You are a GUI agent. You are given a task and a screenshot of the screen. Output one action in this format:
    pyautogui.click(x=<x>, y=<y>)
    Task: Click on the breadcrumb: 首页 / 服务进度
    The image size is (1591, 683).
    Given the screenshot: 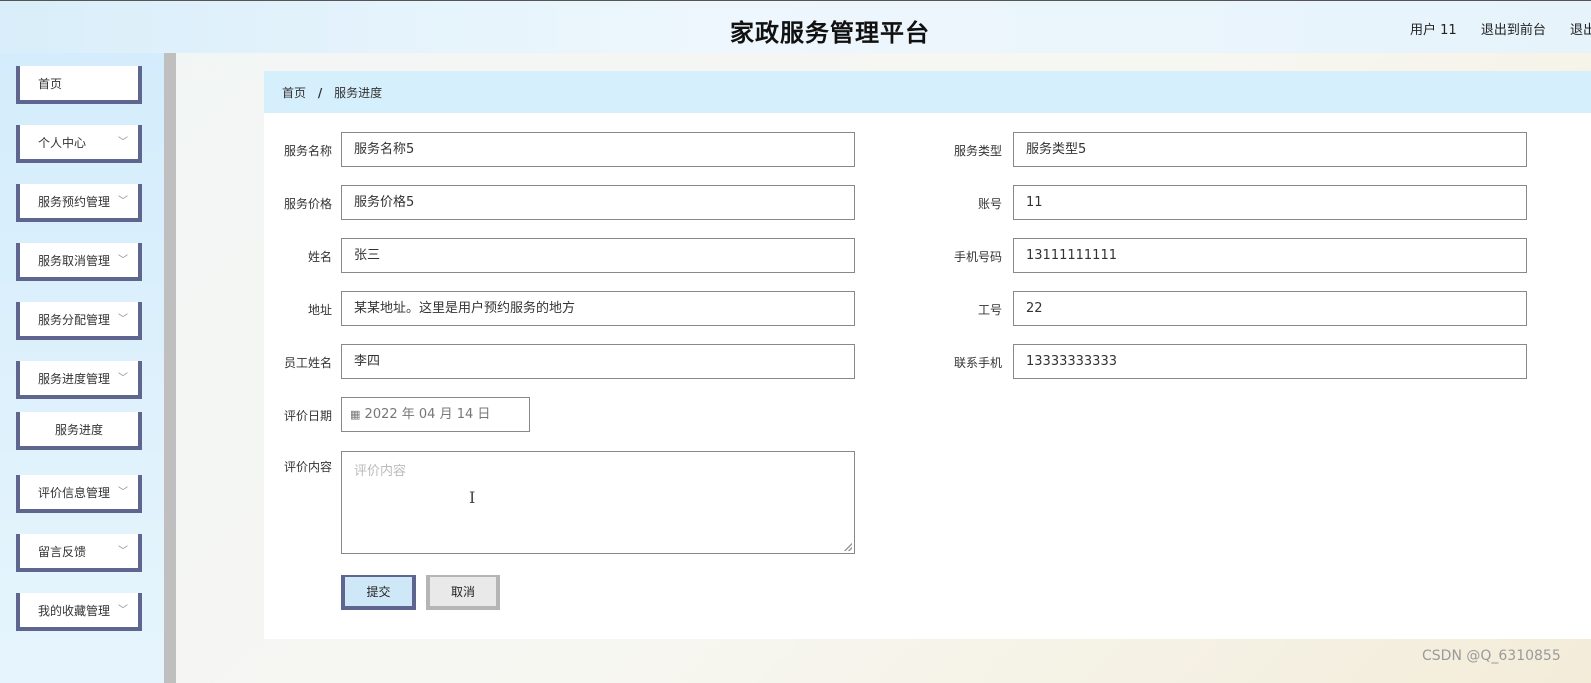 What is the action you would take?
    pyautogui.click(x=927, y=92)
    